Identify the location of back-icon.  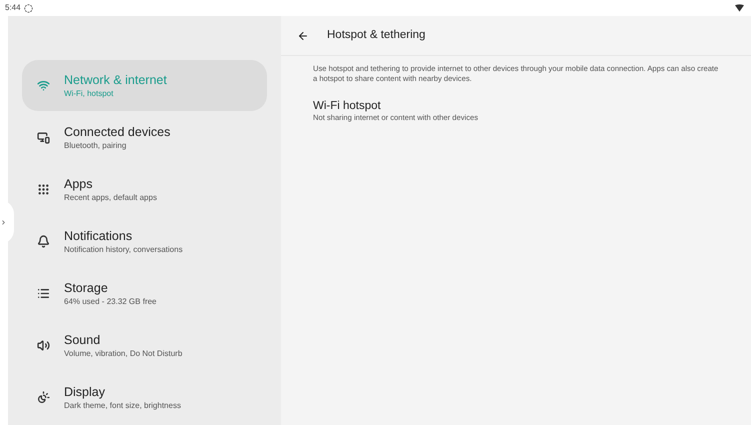
(303, 36).